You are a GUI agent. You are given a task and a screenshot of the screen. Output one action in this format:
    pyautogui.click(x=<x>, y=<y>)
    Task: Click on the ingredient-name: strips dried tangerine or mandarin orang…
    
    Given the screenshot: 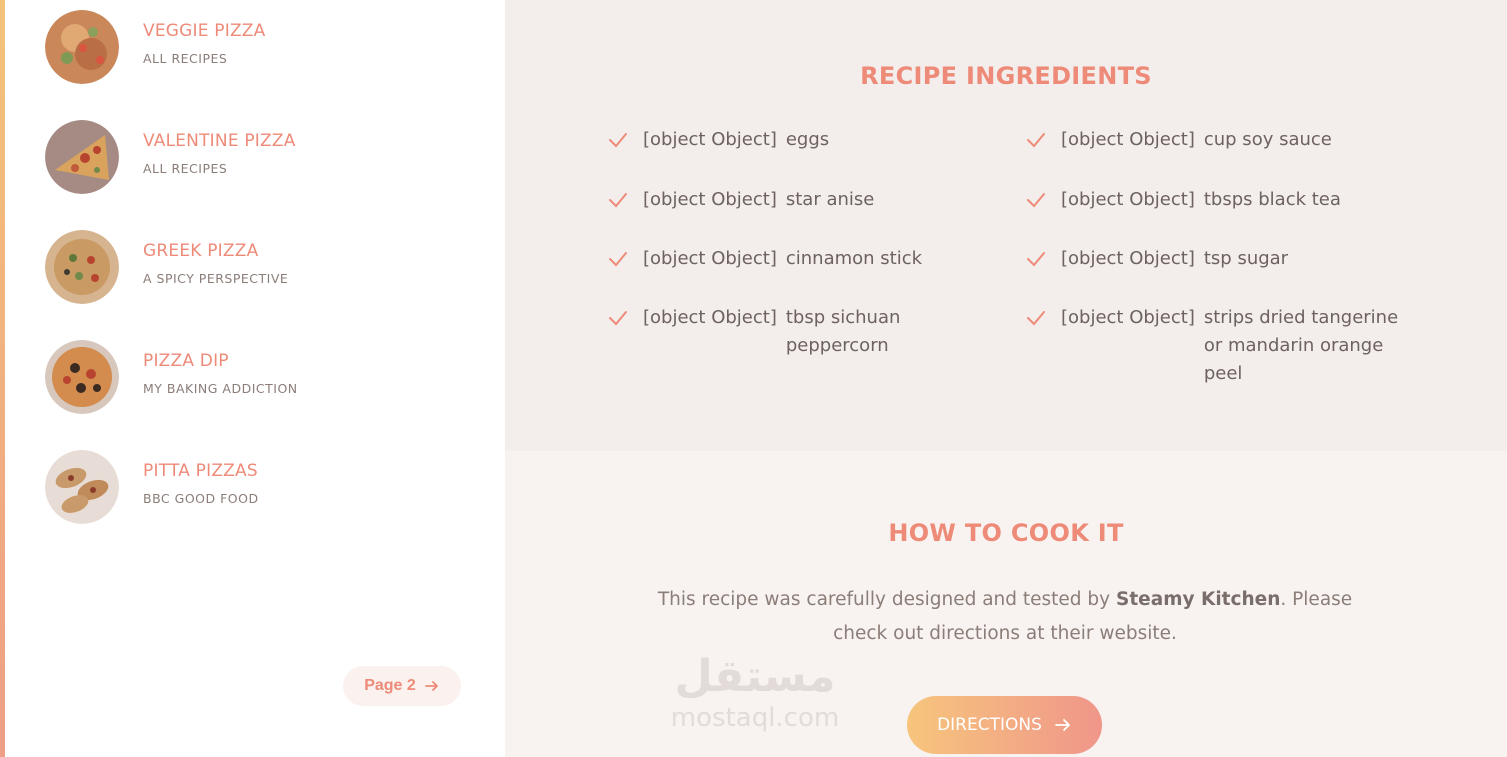 What is the action you would take?
    pyautogui.click(x=1301, y=345)
    